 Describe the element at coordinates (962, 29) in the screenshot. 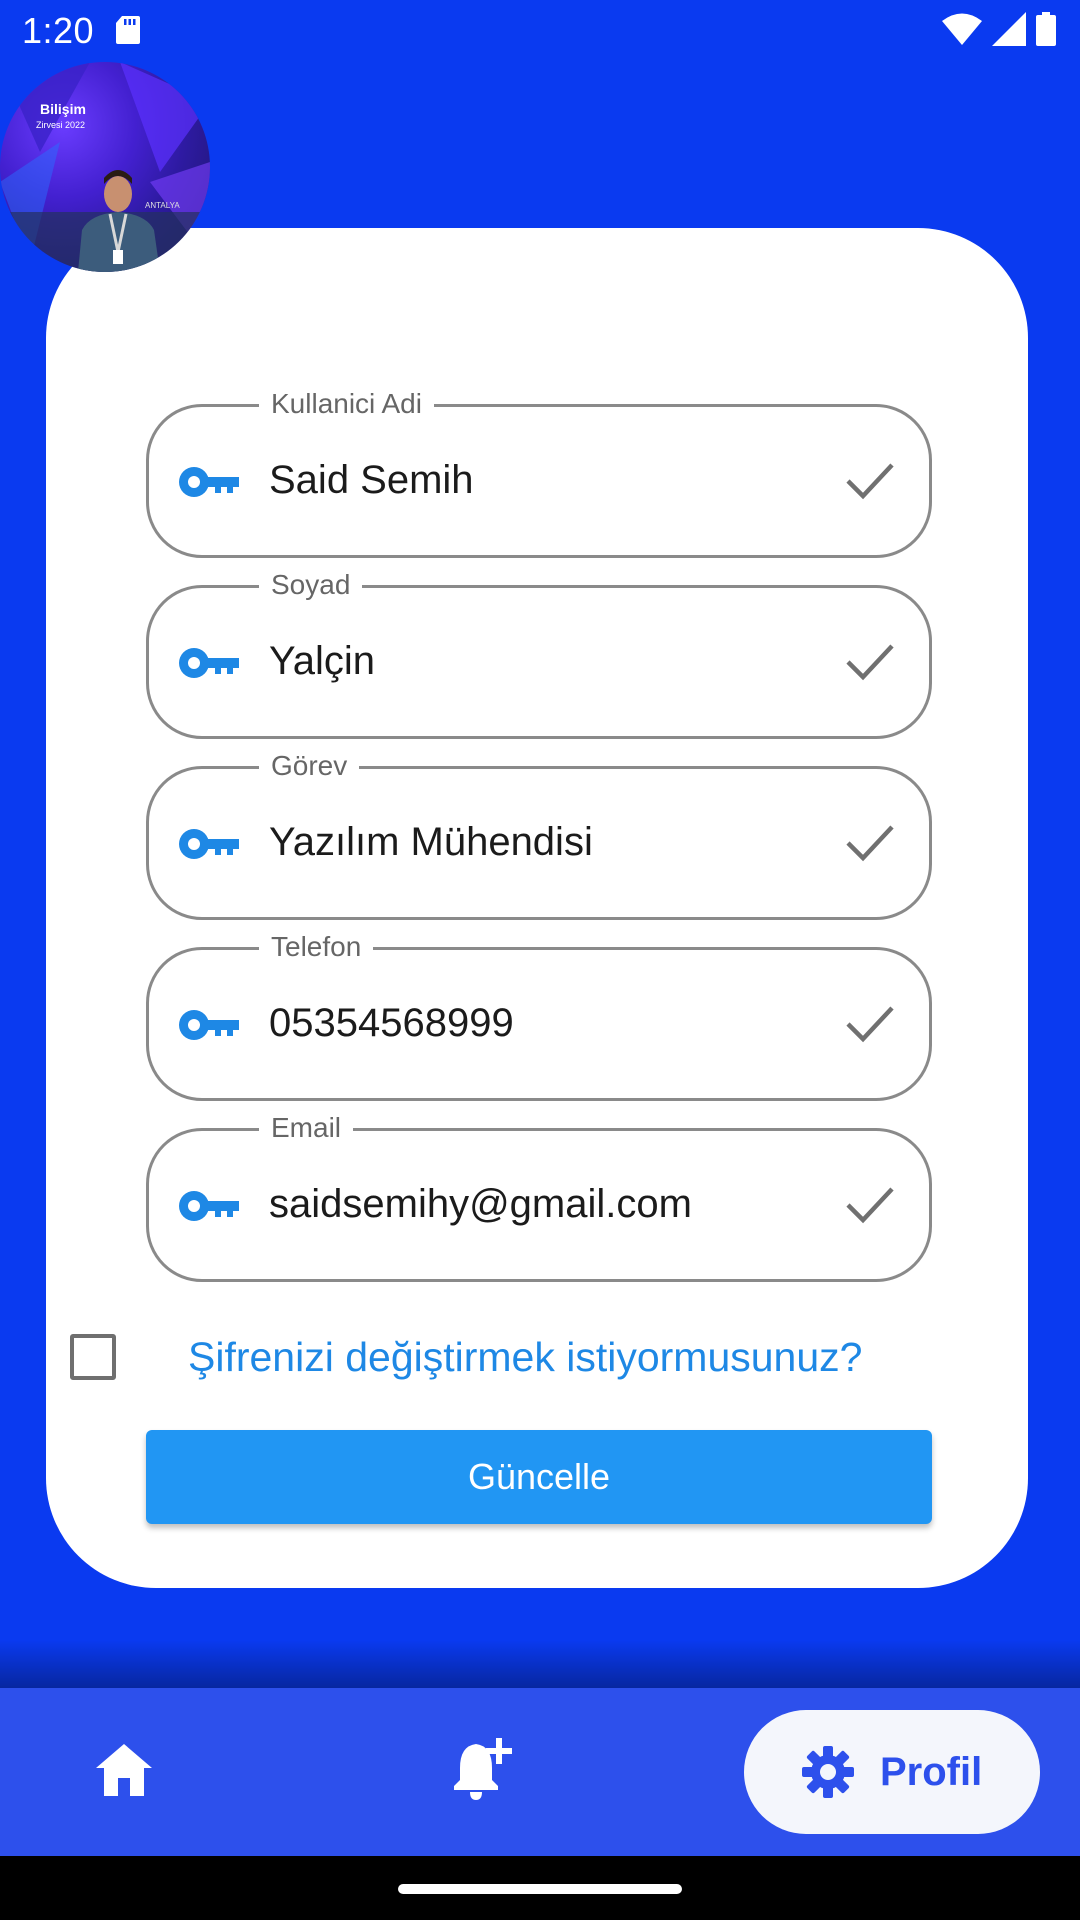

I see `wifi-icon` at that location.